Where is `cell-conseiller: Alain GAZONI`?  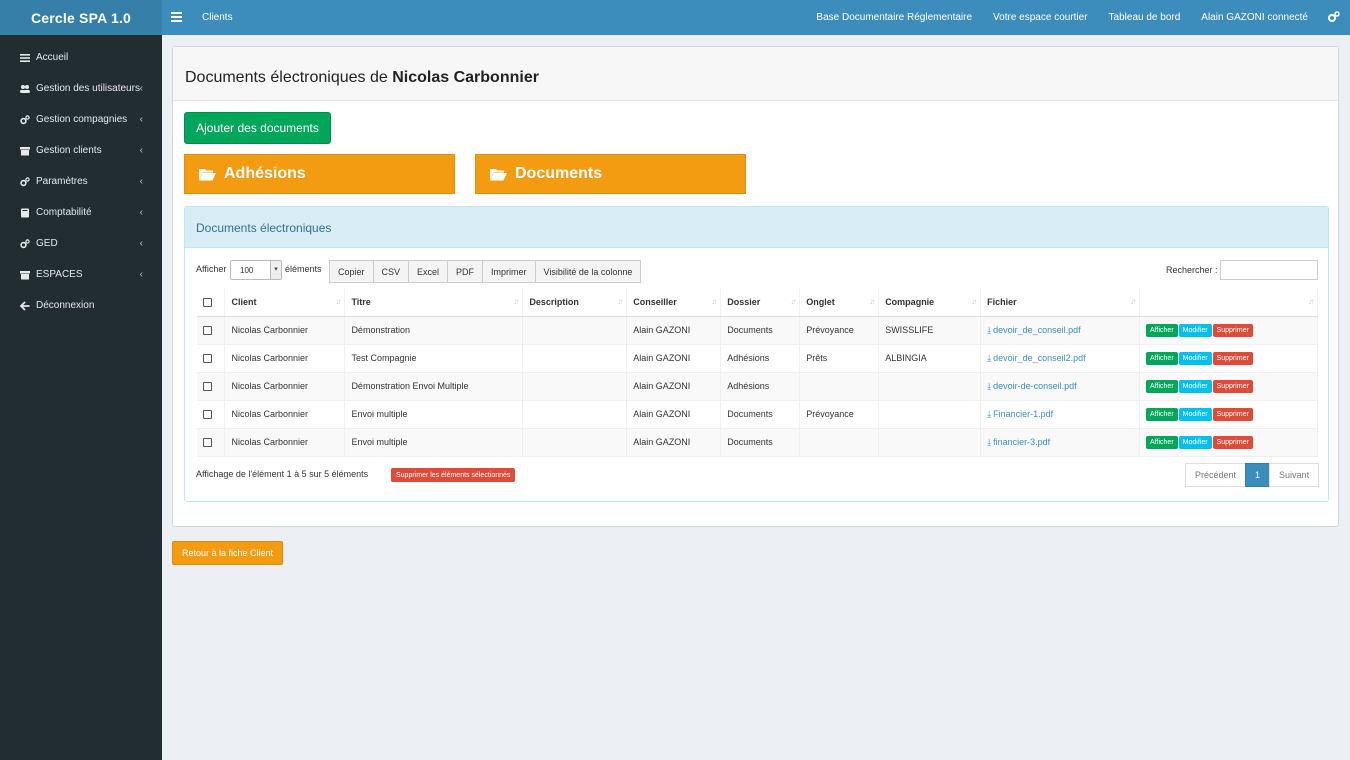 cell-conseiller: Alain GAZONI is located at coordinates (674, 442).